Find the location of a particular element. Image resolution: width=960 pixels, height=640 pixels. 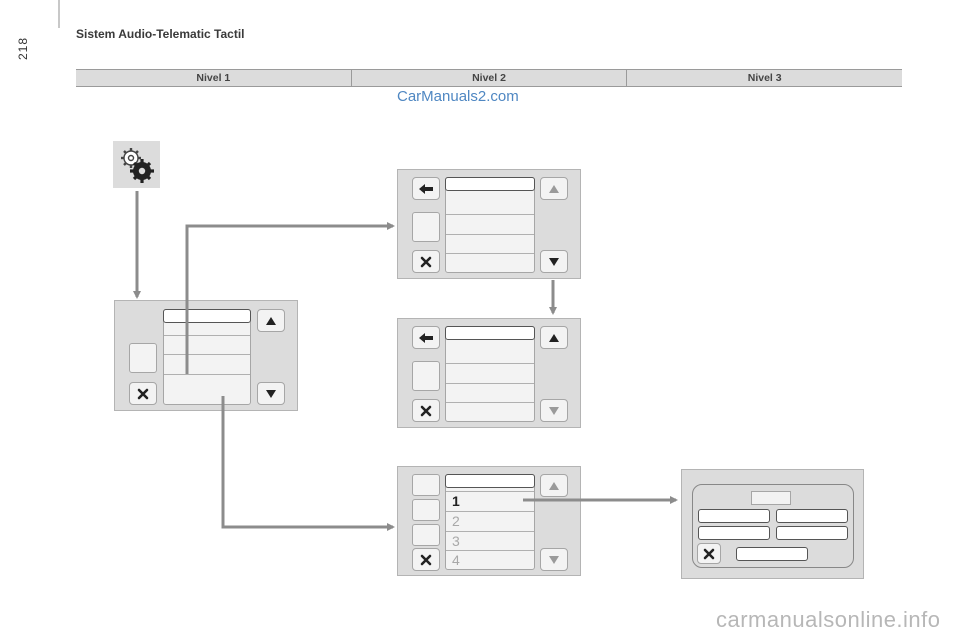

margin-rule is located at coordinates (59, 14).